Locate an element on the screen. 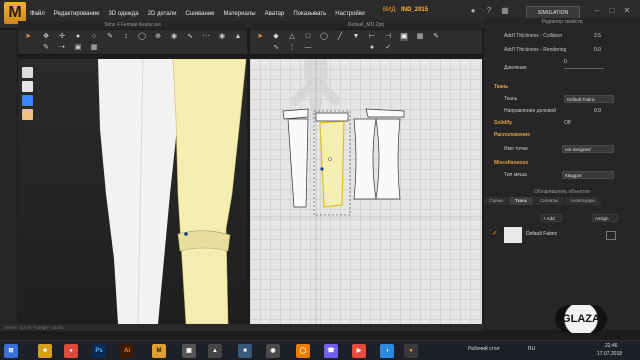 The height and width of the screenshot is (360, 640). clock-time: 22:46 is located at coordinates (611, 346).